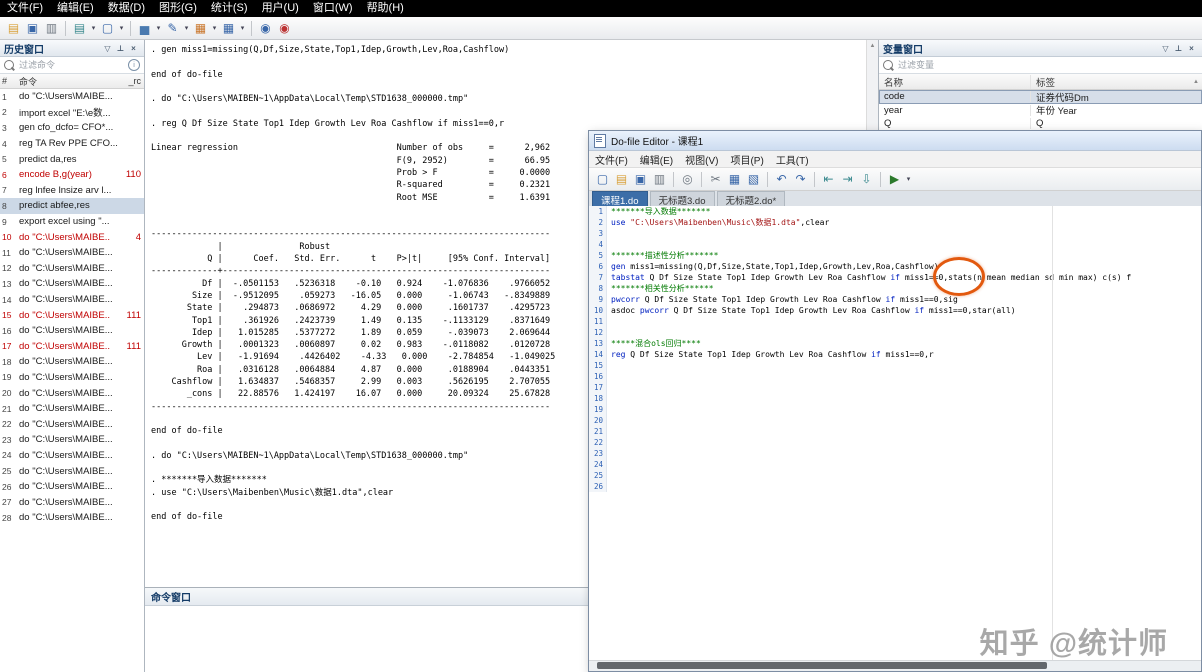 This screenshot has width=1202, height=672. Describe the element at coordinates (158, 28) in the screenshot. I see `graph-dropdown-icon: ▾` at that location.